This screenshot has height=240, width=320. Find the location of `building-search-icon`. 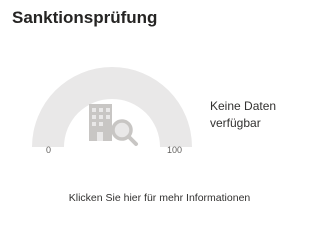

building-search-icon is located at coordinates (113, 125).